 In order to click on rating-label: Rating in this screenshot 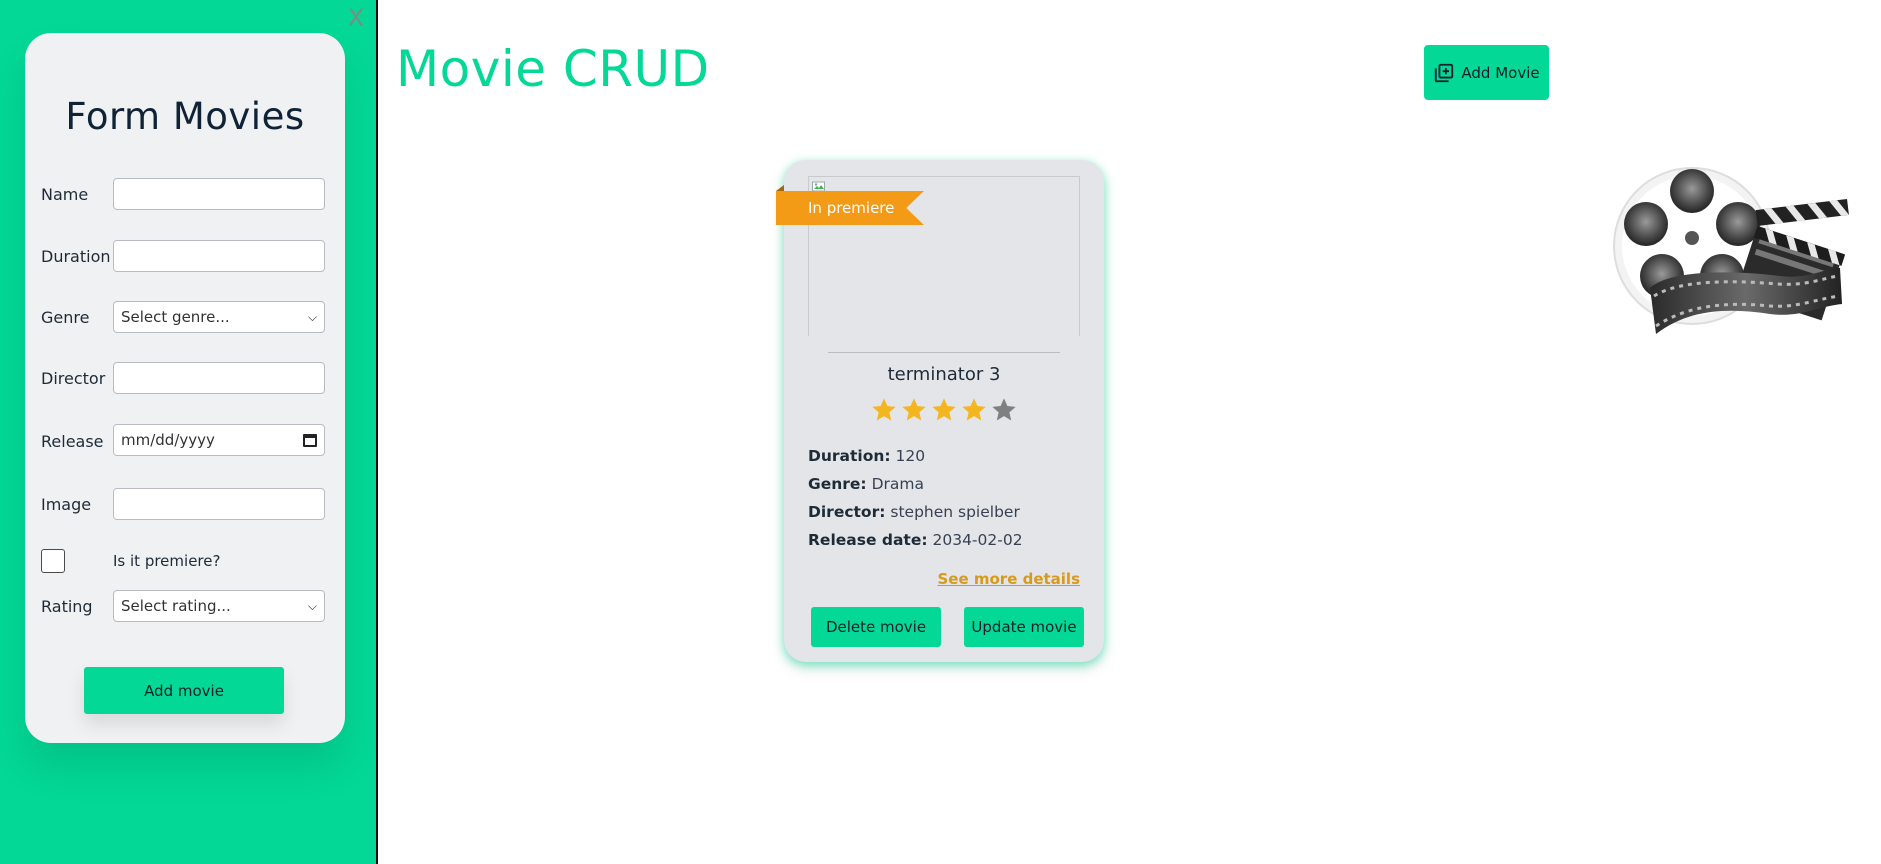, I will do `click(67, 606)`.